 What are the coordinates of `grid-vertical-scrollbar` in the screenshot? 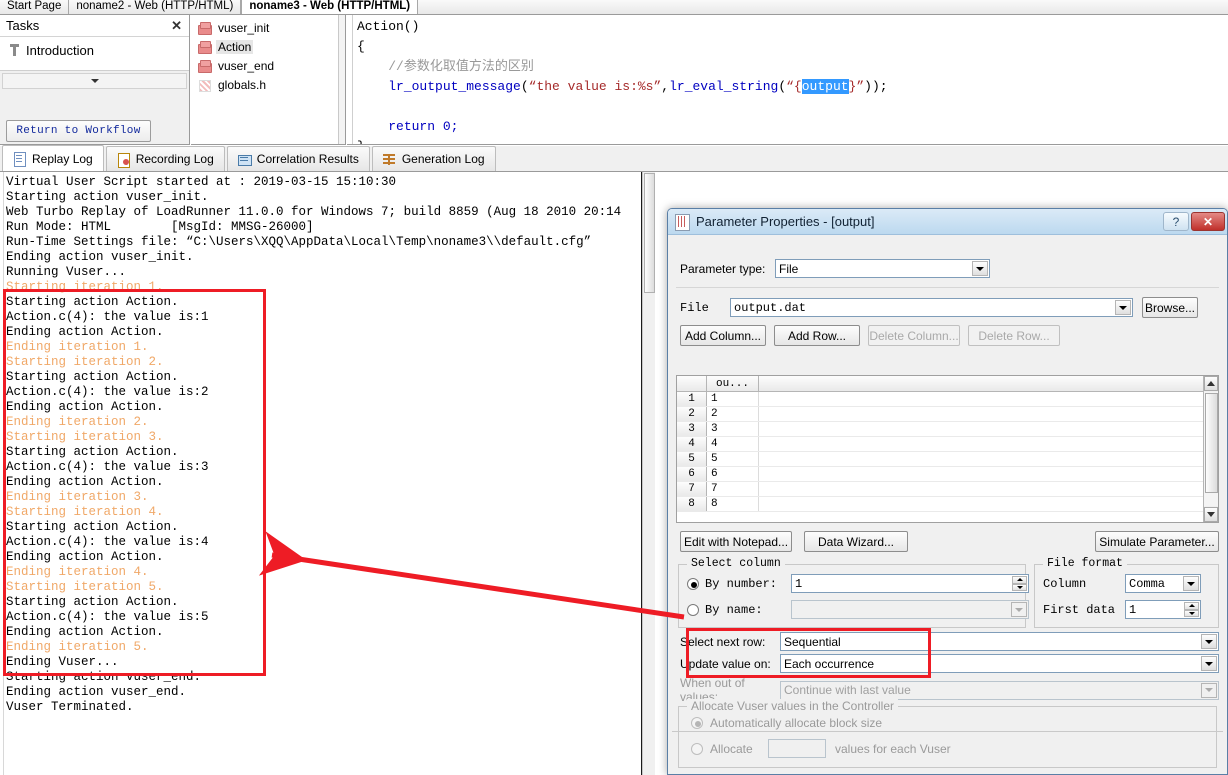 It's located at (1210, 449).